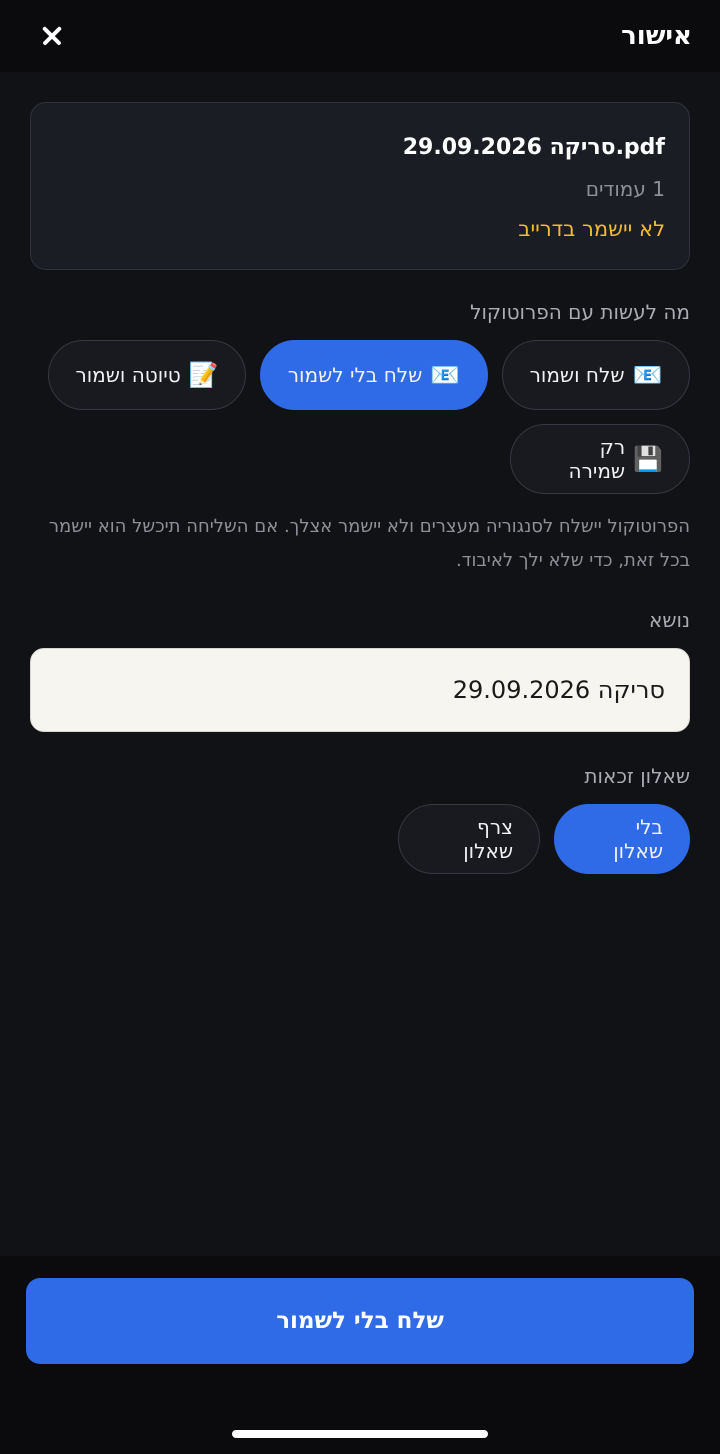 The width and height of the screenshot is (720, 1454). What do you see at coordinates (360, 1321) in the screenshot?
I see `send-without-save-submit-button: שלח בלי לשמור` at bounding box center [360, 1321].